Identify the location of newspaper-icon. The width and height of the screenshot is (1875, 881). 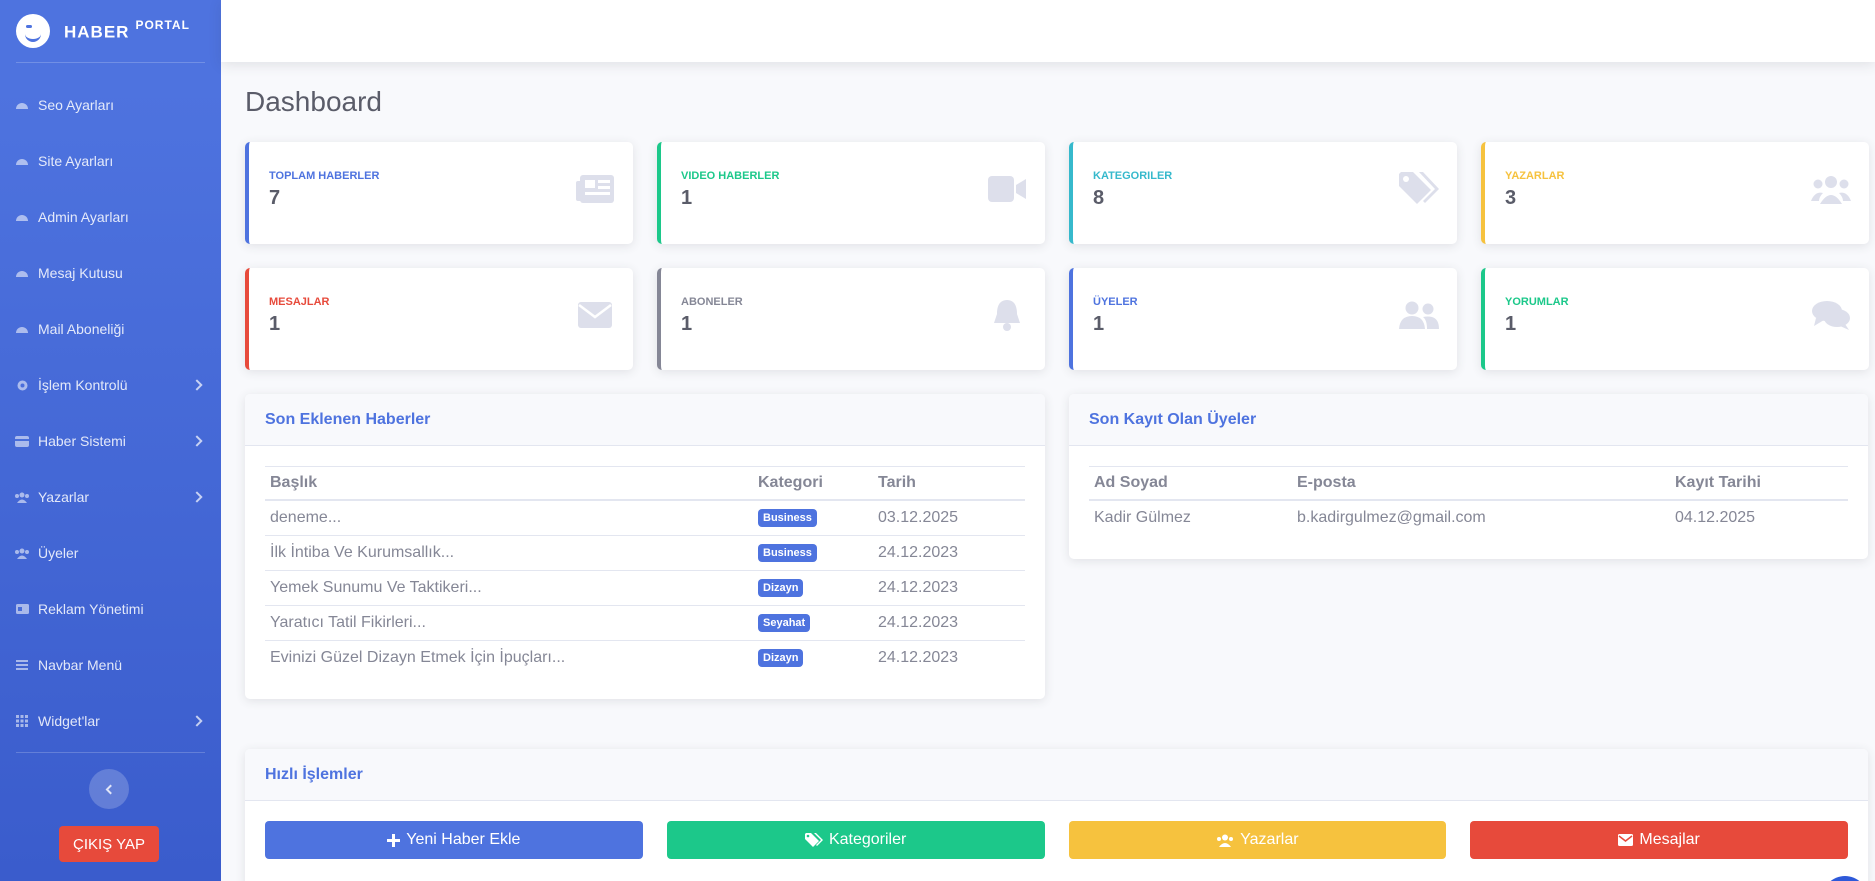
(595, 189).